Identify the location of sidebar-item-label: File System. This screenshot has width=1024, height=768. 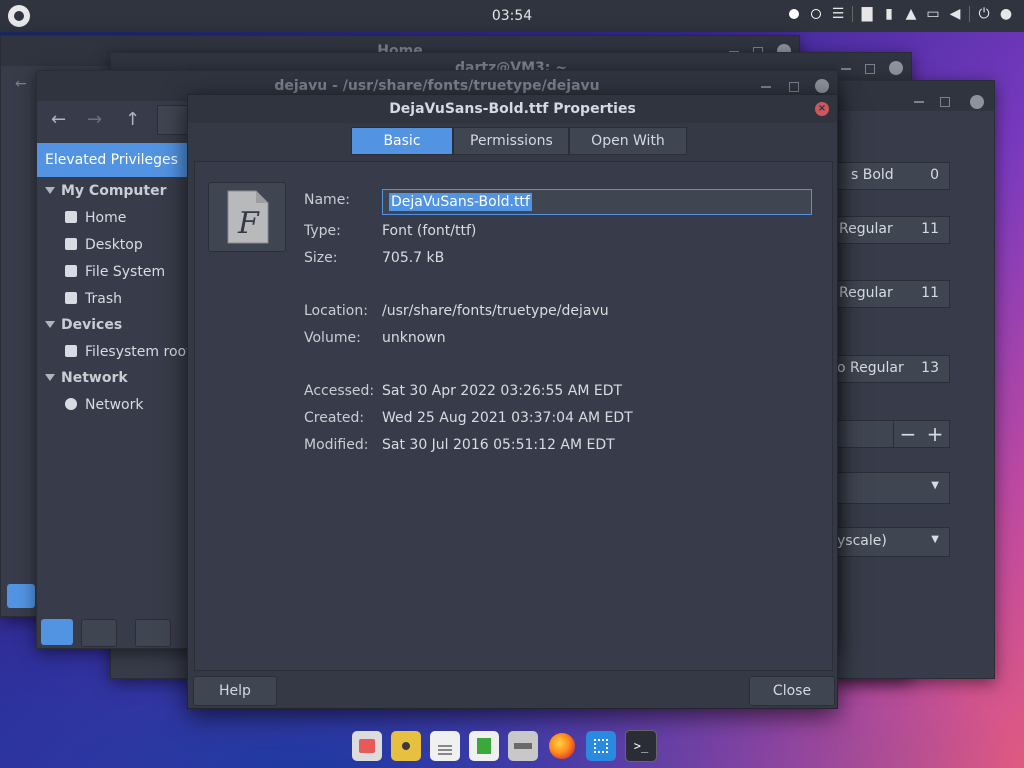
(125, 272).